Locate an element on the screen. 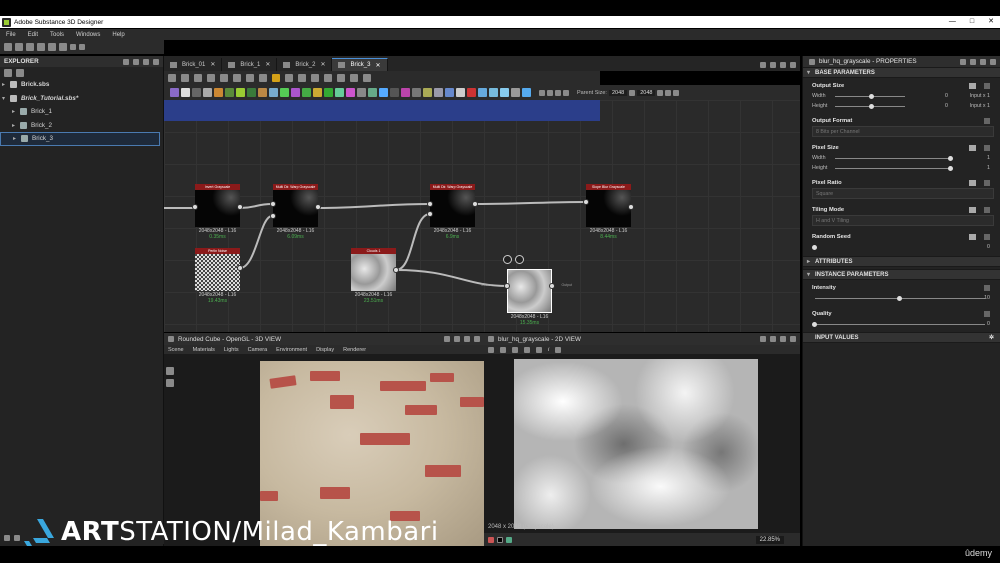 The width and height of the screenshot is (1000, 563). save-icon is located at coordinates (8, 72).